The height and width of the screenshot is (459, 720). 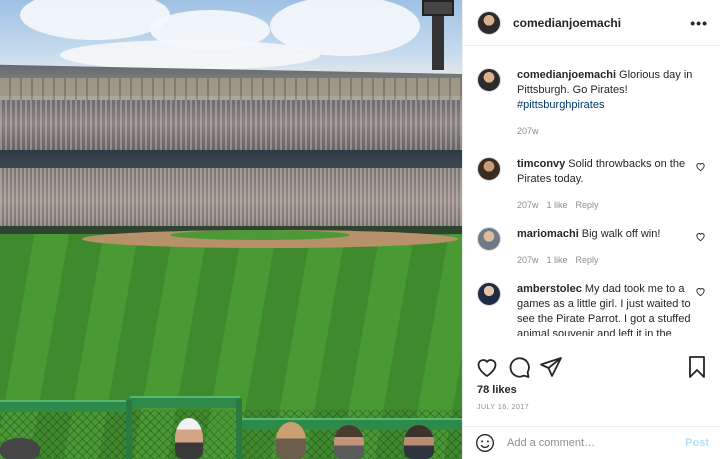 What do you see at coordinates (485, 443) in the screenshot?
I see `emoji-icon` at bounding box center [485, 443].